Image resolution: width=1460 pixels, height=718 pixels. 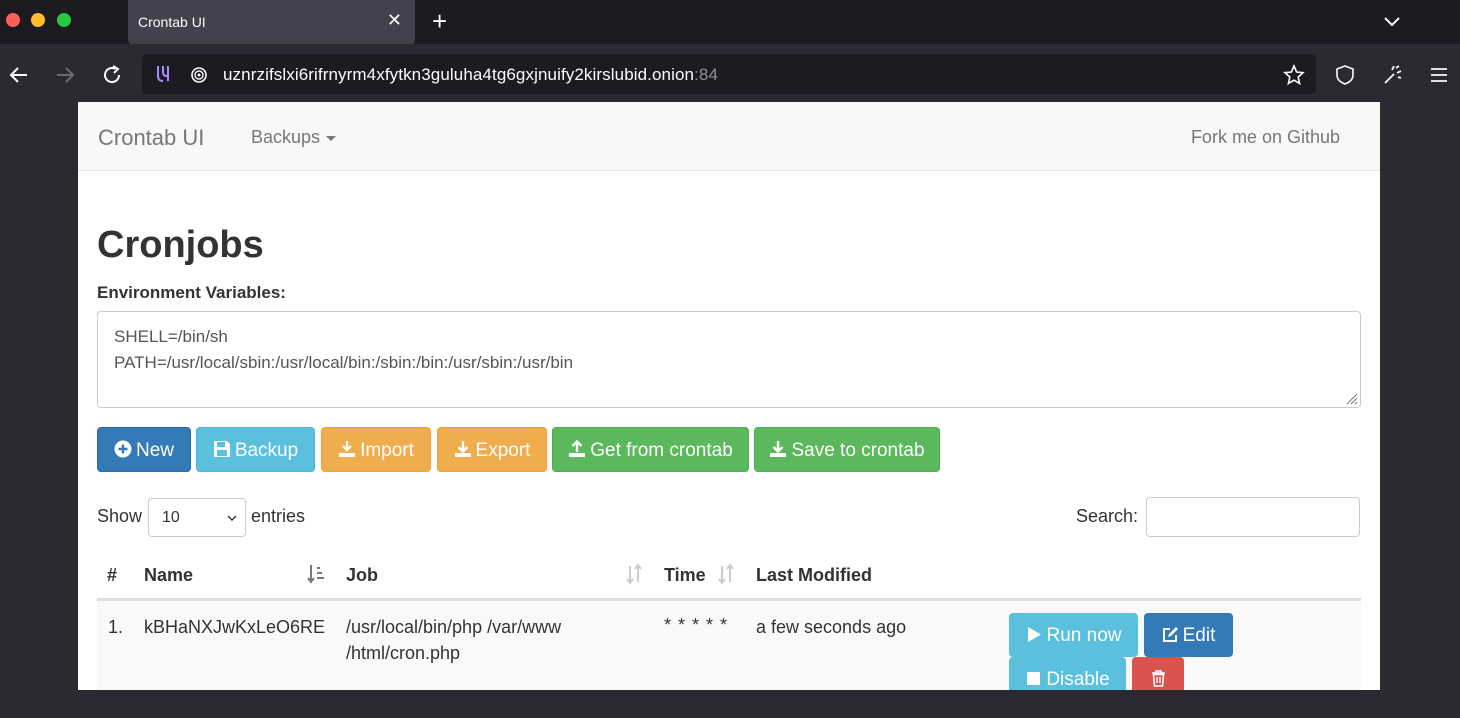 What do you see at coordinates (271, 22) in the screenshot?
I see `browser-tab: Crontab UI ✕` at bounding box center [271, 22].